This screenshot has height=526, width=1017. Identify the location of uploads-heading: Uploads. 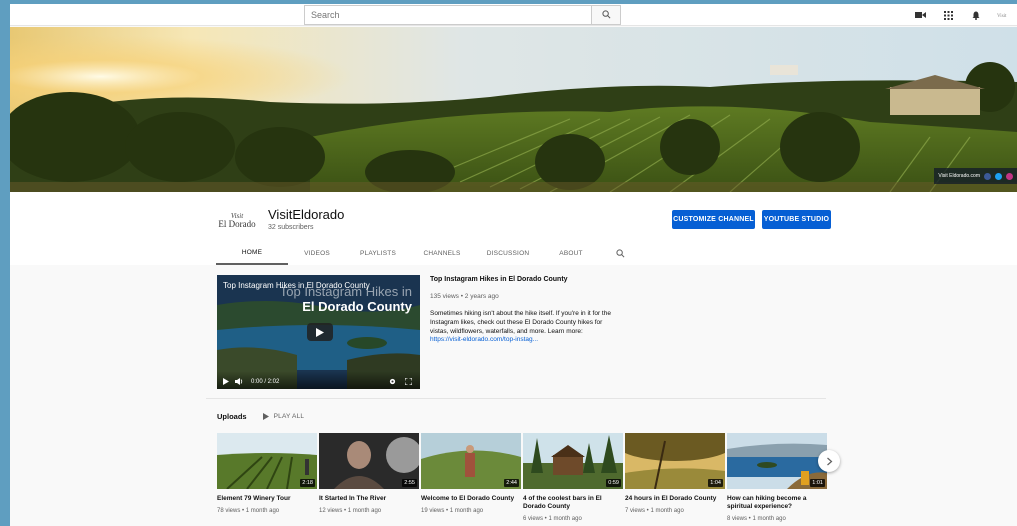
(232, 416).